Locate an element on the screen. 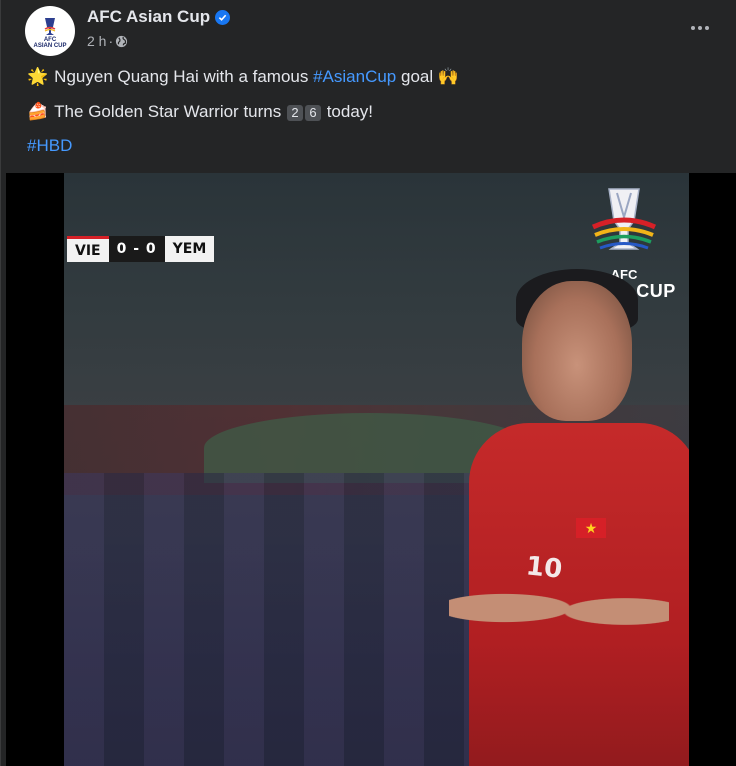 Image resolution: width=736 pixels, height=766 pixels. post-time: 2 h is located at coordinates (96, 41).